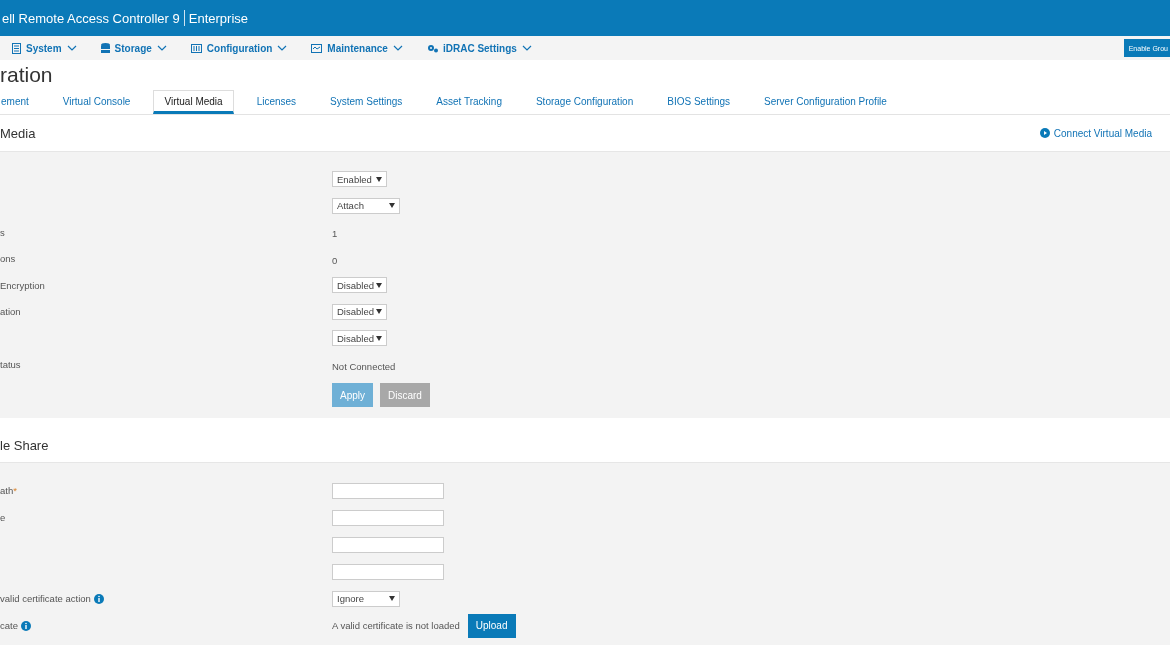 Image resolution: width=1170 pixels, height=663 pixels. Describe the element at coordinates (91, 18) in the screenshot. I see `product-title: ell Remote Access Controller 9` at that location.